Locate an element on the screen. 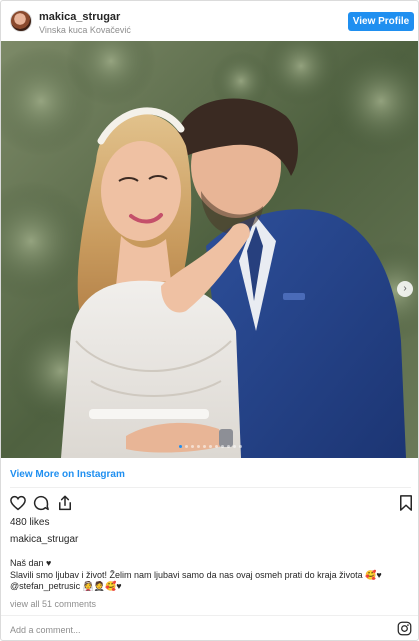  post-owner: makica_strugar is located at coordinates (44, 539).